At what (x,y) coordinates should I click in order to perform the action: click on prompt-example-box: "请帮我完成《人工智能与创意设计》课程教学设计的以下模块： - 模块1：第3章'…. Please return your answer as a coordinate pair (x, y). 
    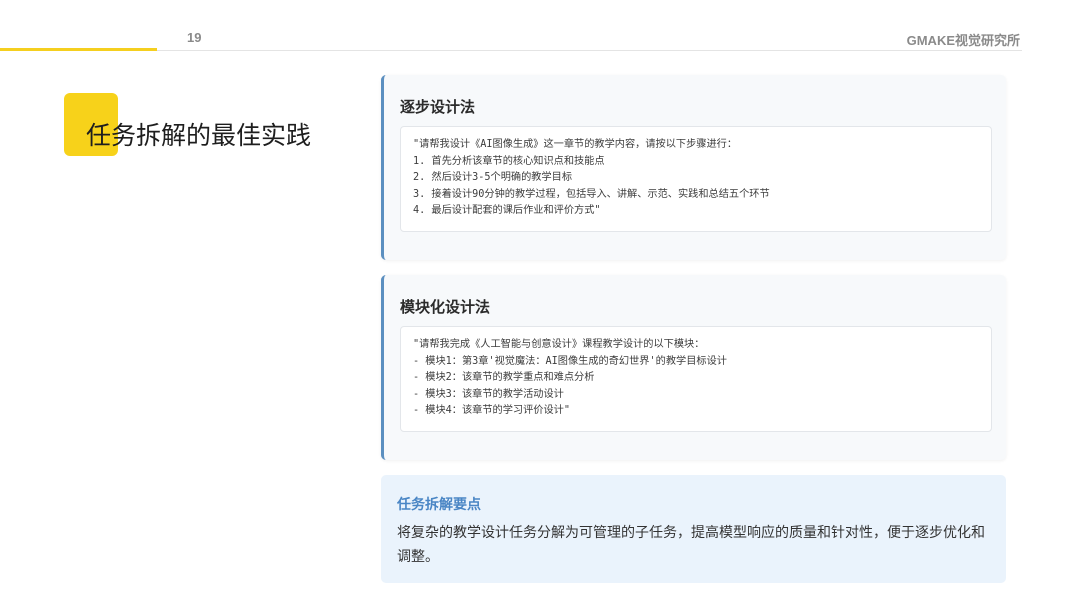
    Looking at the image, I should click on (696, 379).